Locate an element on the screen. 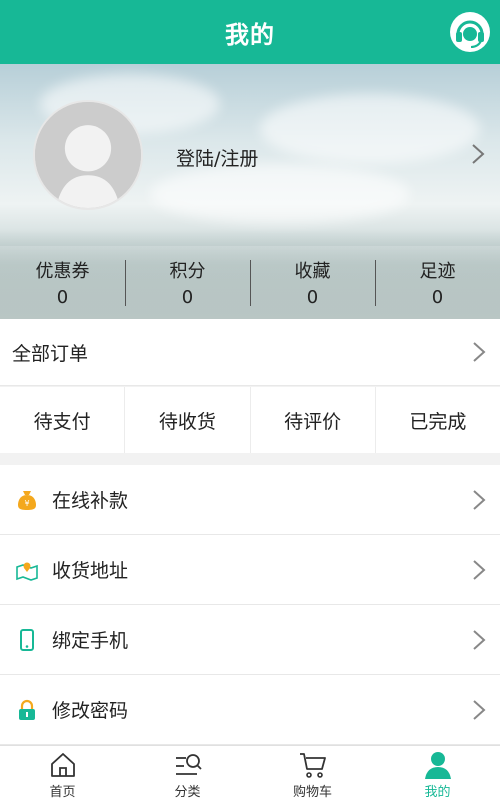  menu-item-online-payment: ¥ 在线补款 is located at coordinates (250, 500).